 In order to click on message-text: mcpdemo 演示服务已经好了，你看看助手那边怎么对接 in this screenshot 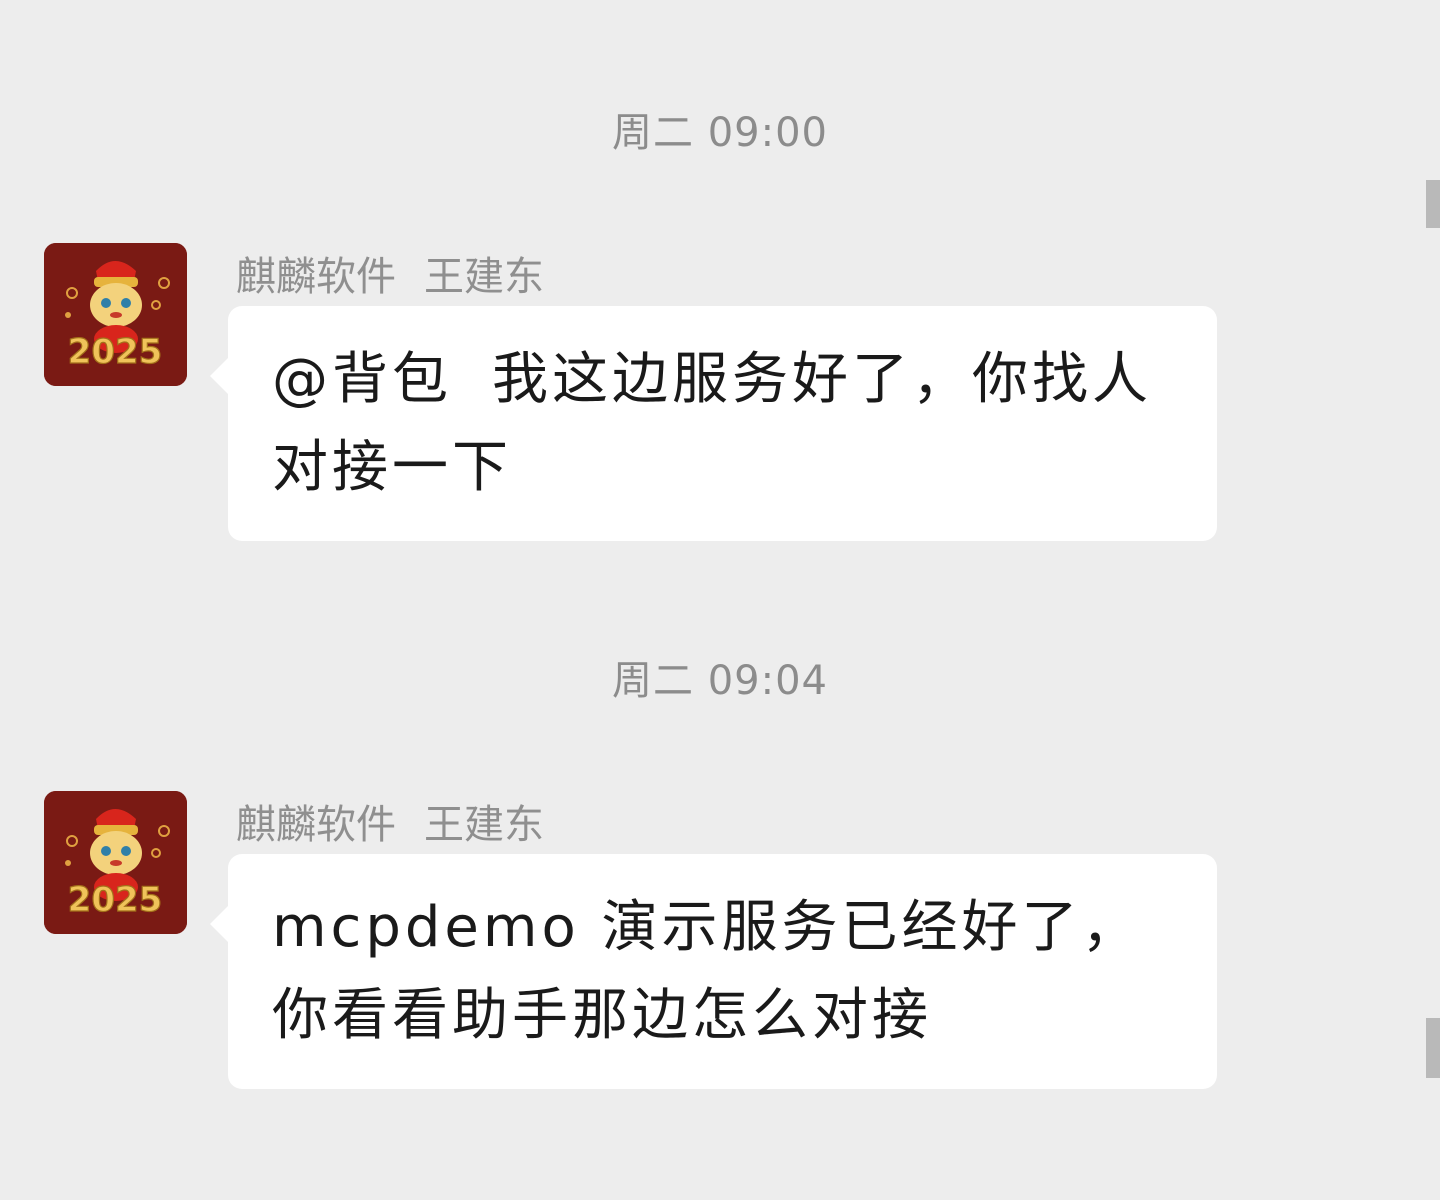, I will do `click(724, 972)`.